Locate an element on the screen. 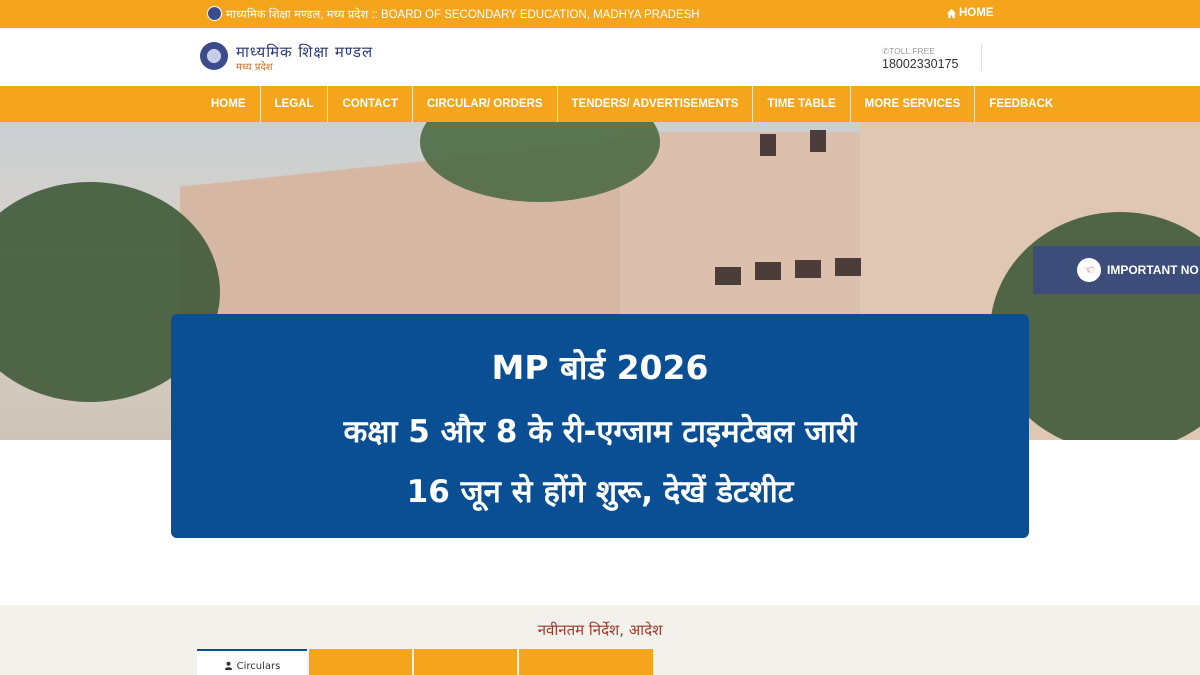 The height and width of the screenshot is (675, 1200). user-icon is located at coordinates (228, 665).